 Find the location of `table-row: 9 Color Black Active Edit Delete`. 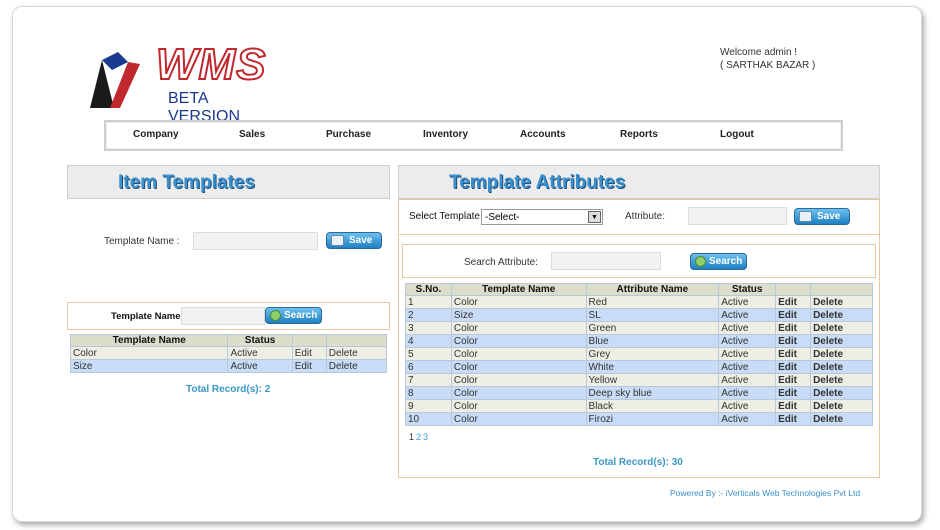

table-row: 9 Color Black Active Edit Delete is located at coordinates (639, 406).